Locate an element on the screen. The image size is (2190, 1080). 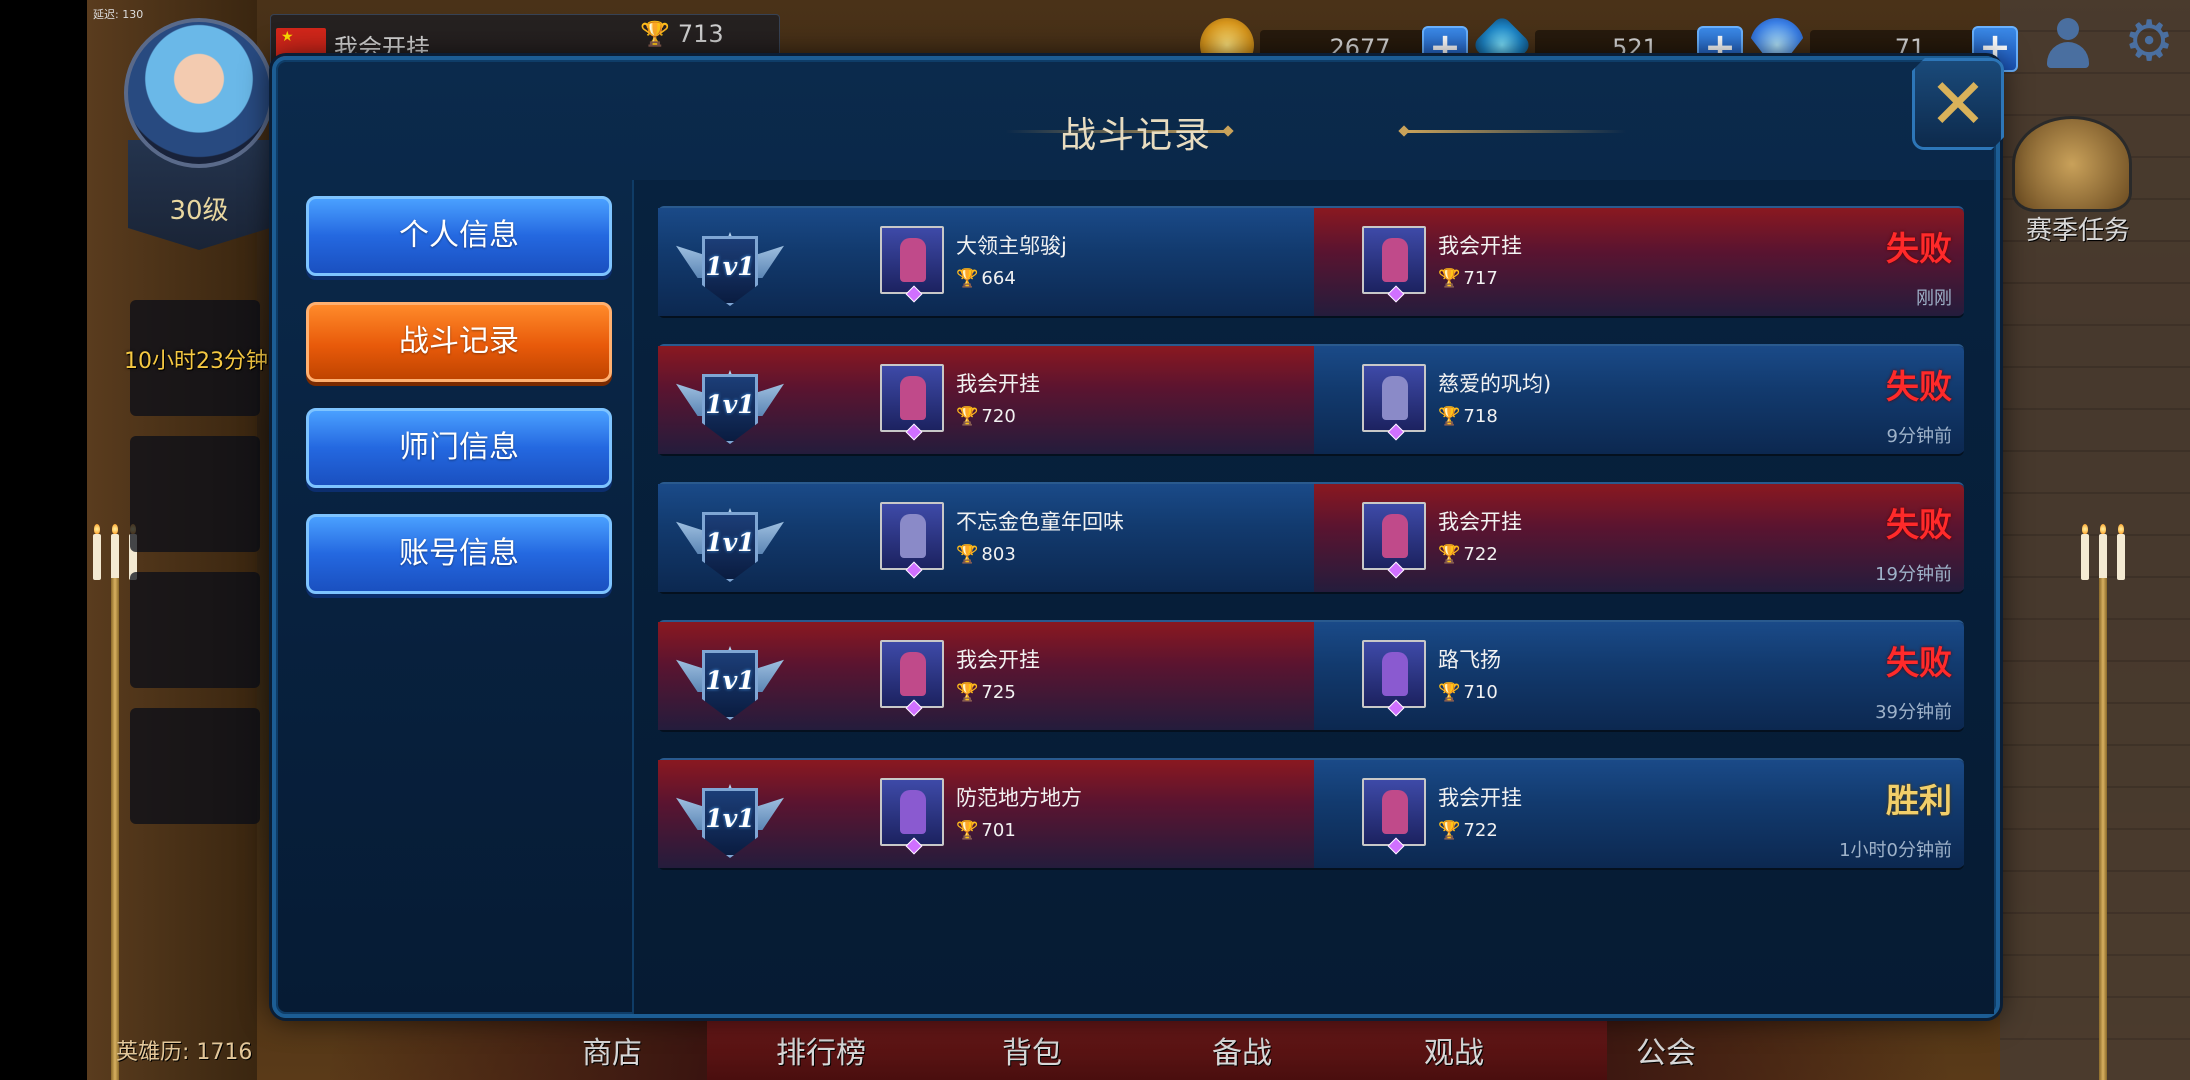
season-task-label: 赛季任务 is located at coordinates (2078, 228).